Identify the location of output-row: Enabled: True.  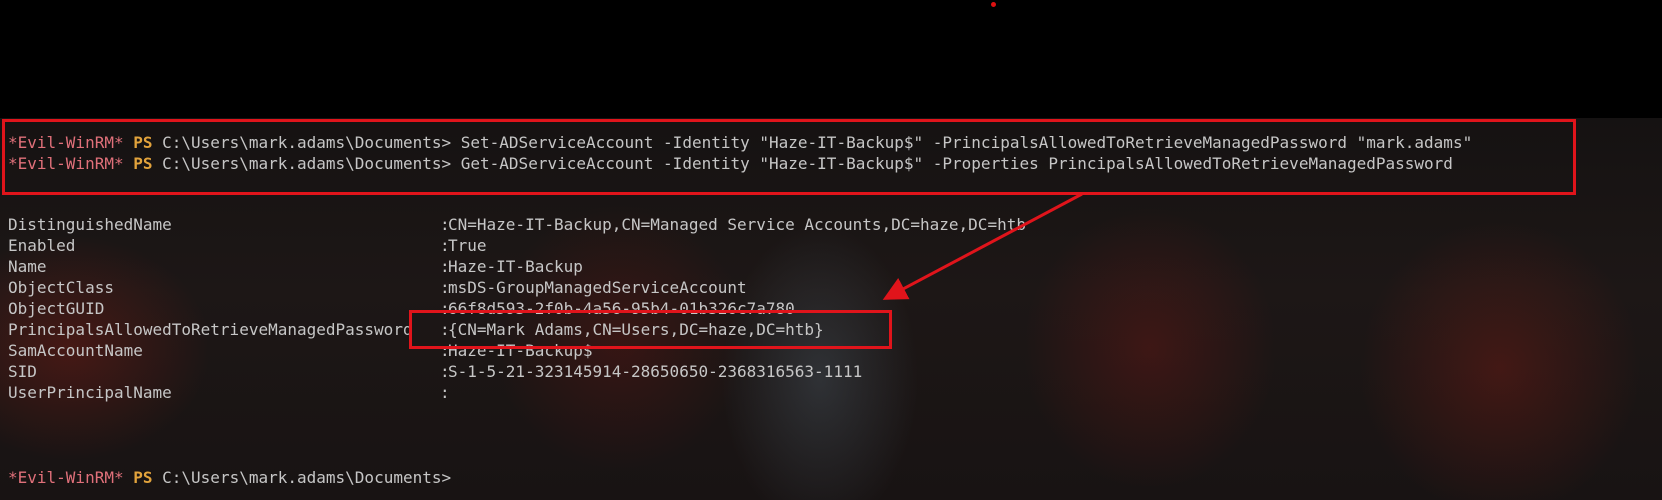
(608, 245).